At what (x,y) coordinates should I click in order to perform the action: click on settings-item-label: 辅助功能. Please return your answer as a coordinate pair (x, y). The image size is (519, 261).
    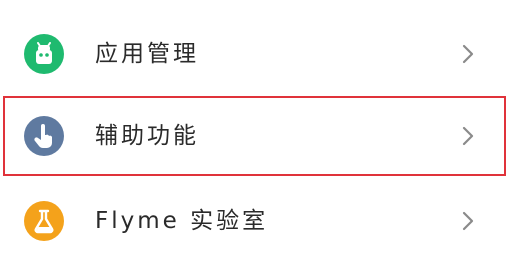
    Looking at the image, I should click on (147, 136).